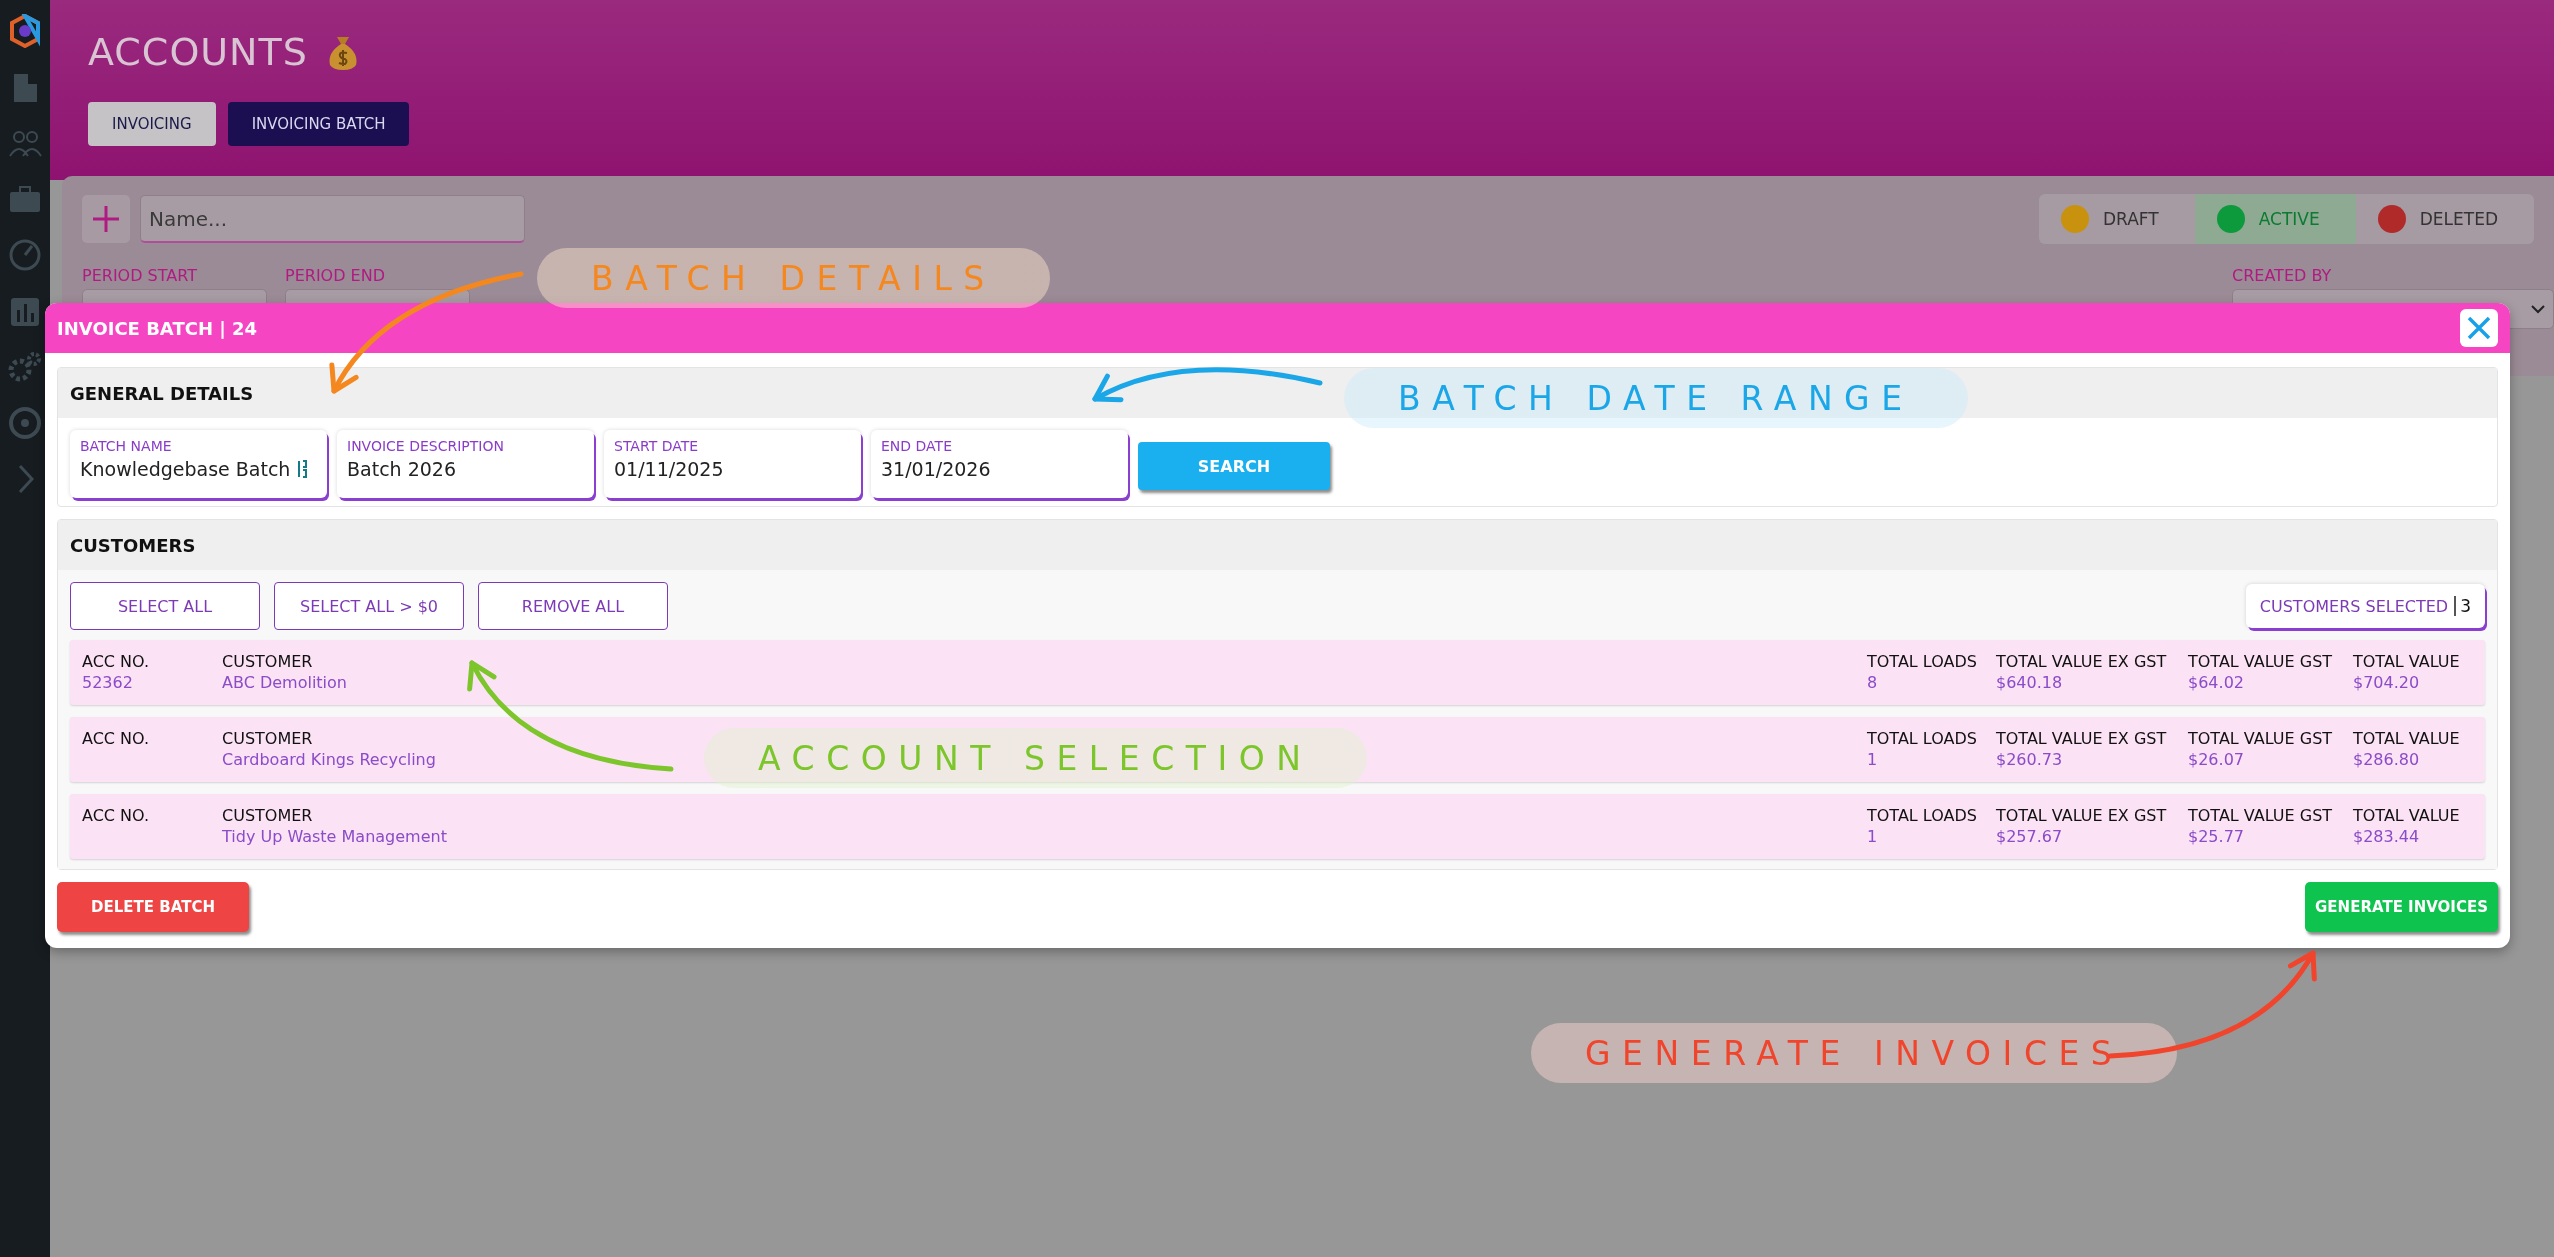 Image resolution: width=2554 pixels, height=1257 pixels. What do you see at coordinates (25, 31) in the screenshot?
I see `logo-icon` at bounding box center [25, 31].